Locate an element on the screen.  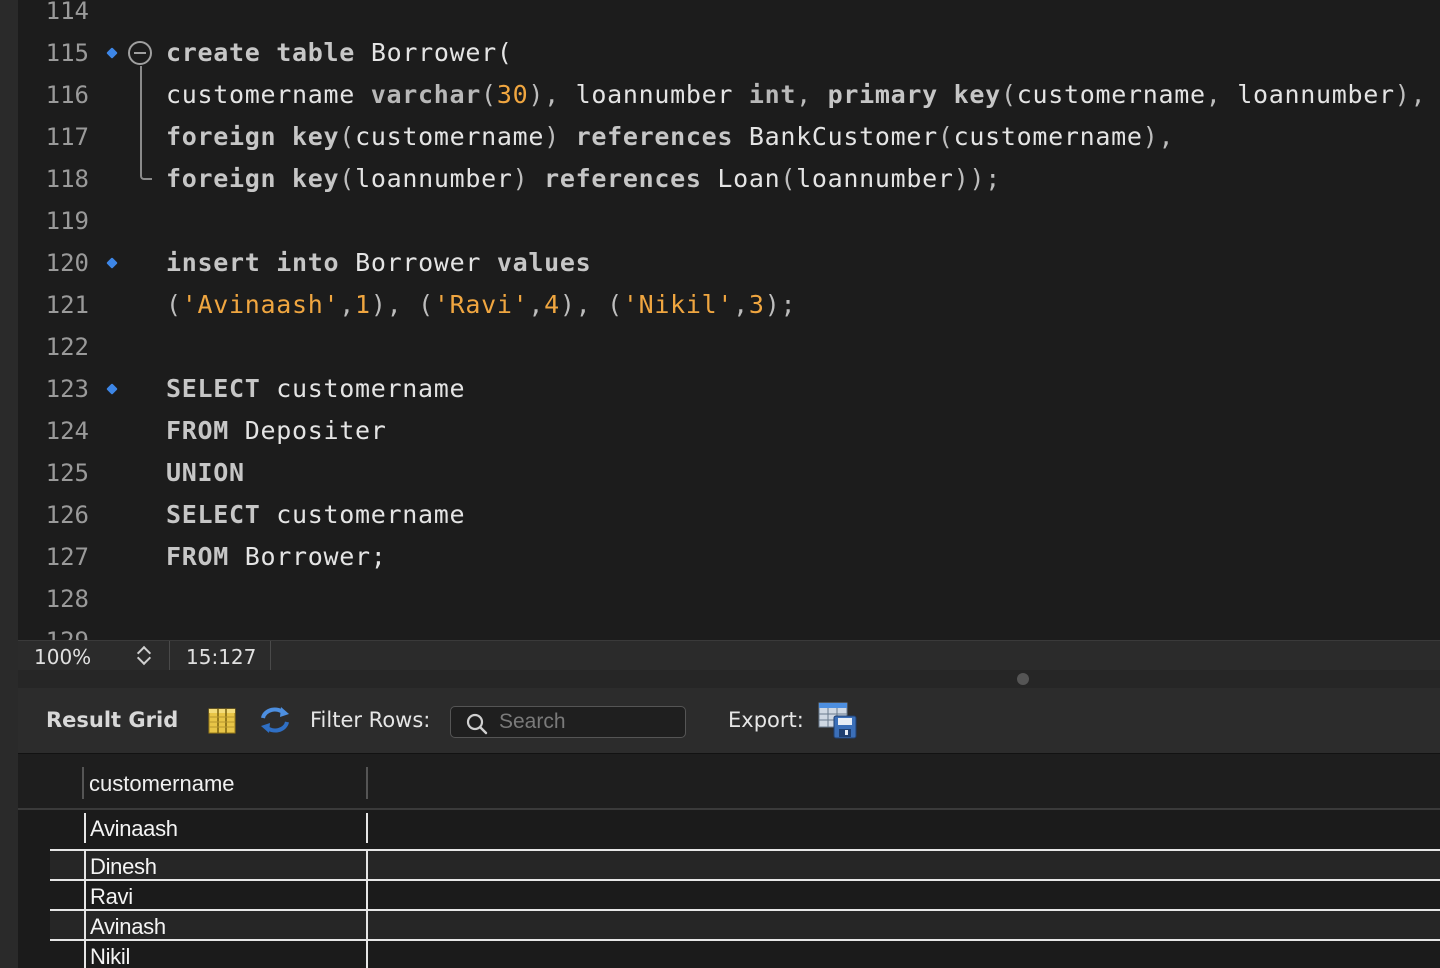
fold-collapse-icon is located at coordinates (140, 53).